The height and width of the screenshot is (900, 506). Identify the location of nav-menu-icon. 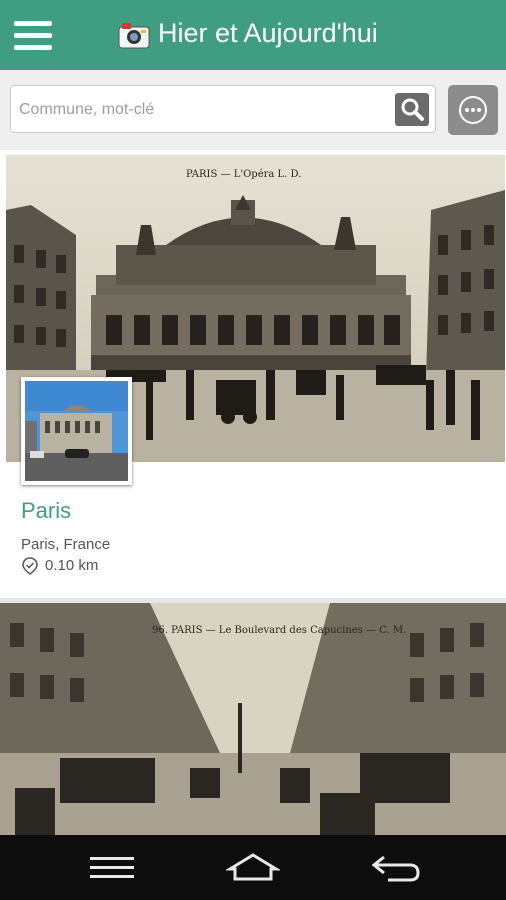
(112, 867).